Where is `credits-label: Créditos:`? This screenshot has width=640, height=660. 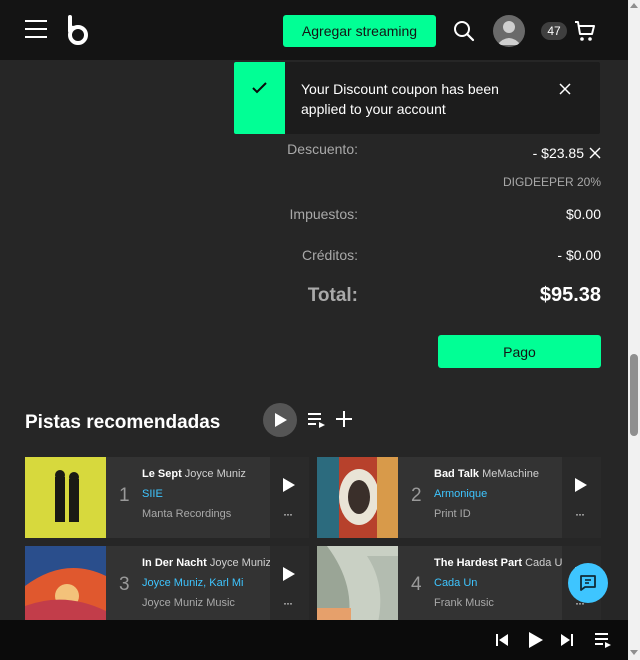 credits-label: Créditos: is located at coordinates (329, 255).